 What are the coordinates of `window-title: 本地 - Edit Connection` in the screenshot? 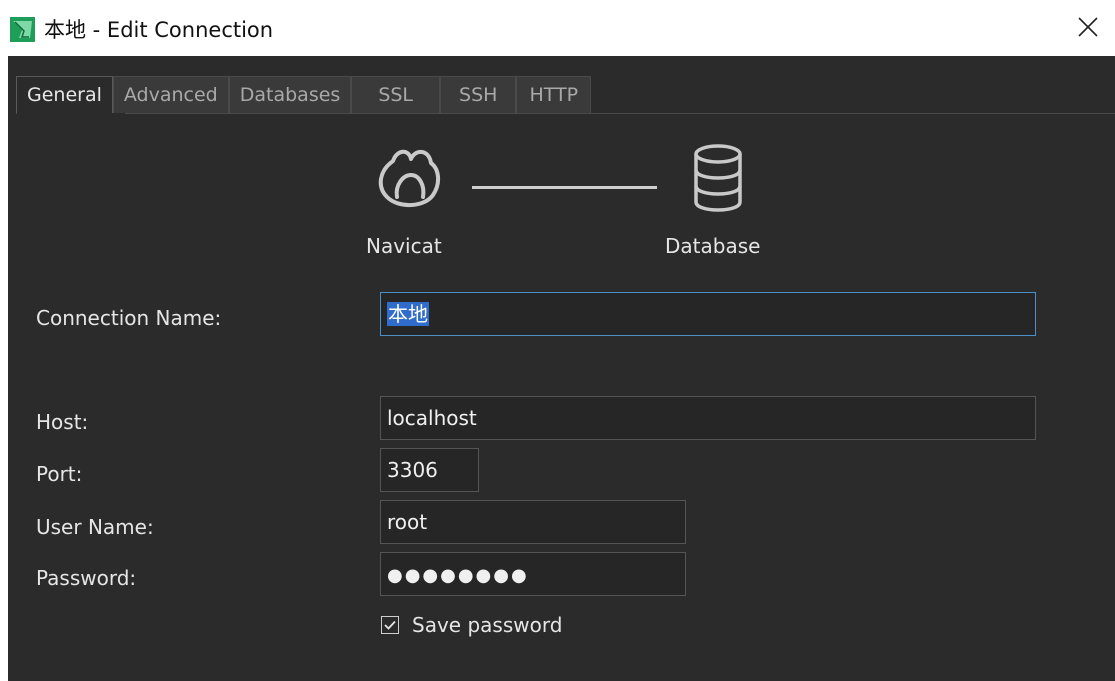 It's located at (159, 30).